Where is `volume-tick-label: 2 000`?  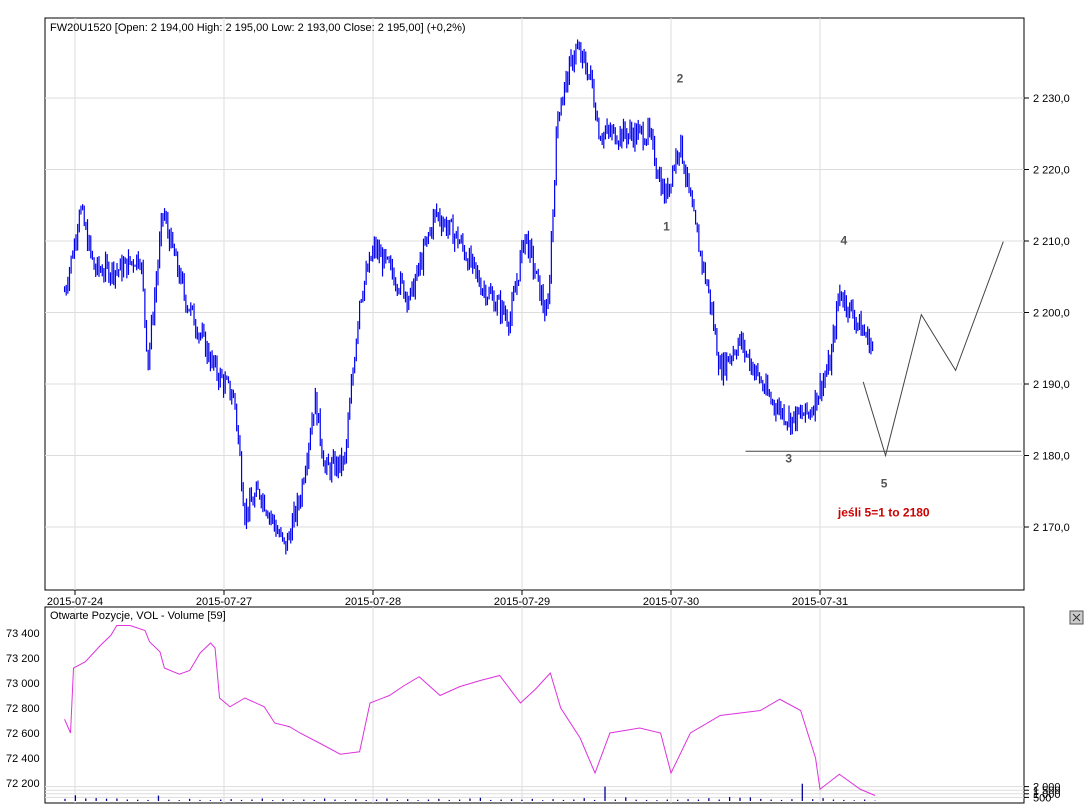
volume-tick-label: 2 000 is located at coordinates (1047, 788).